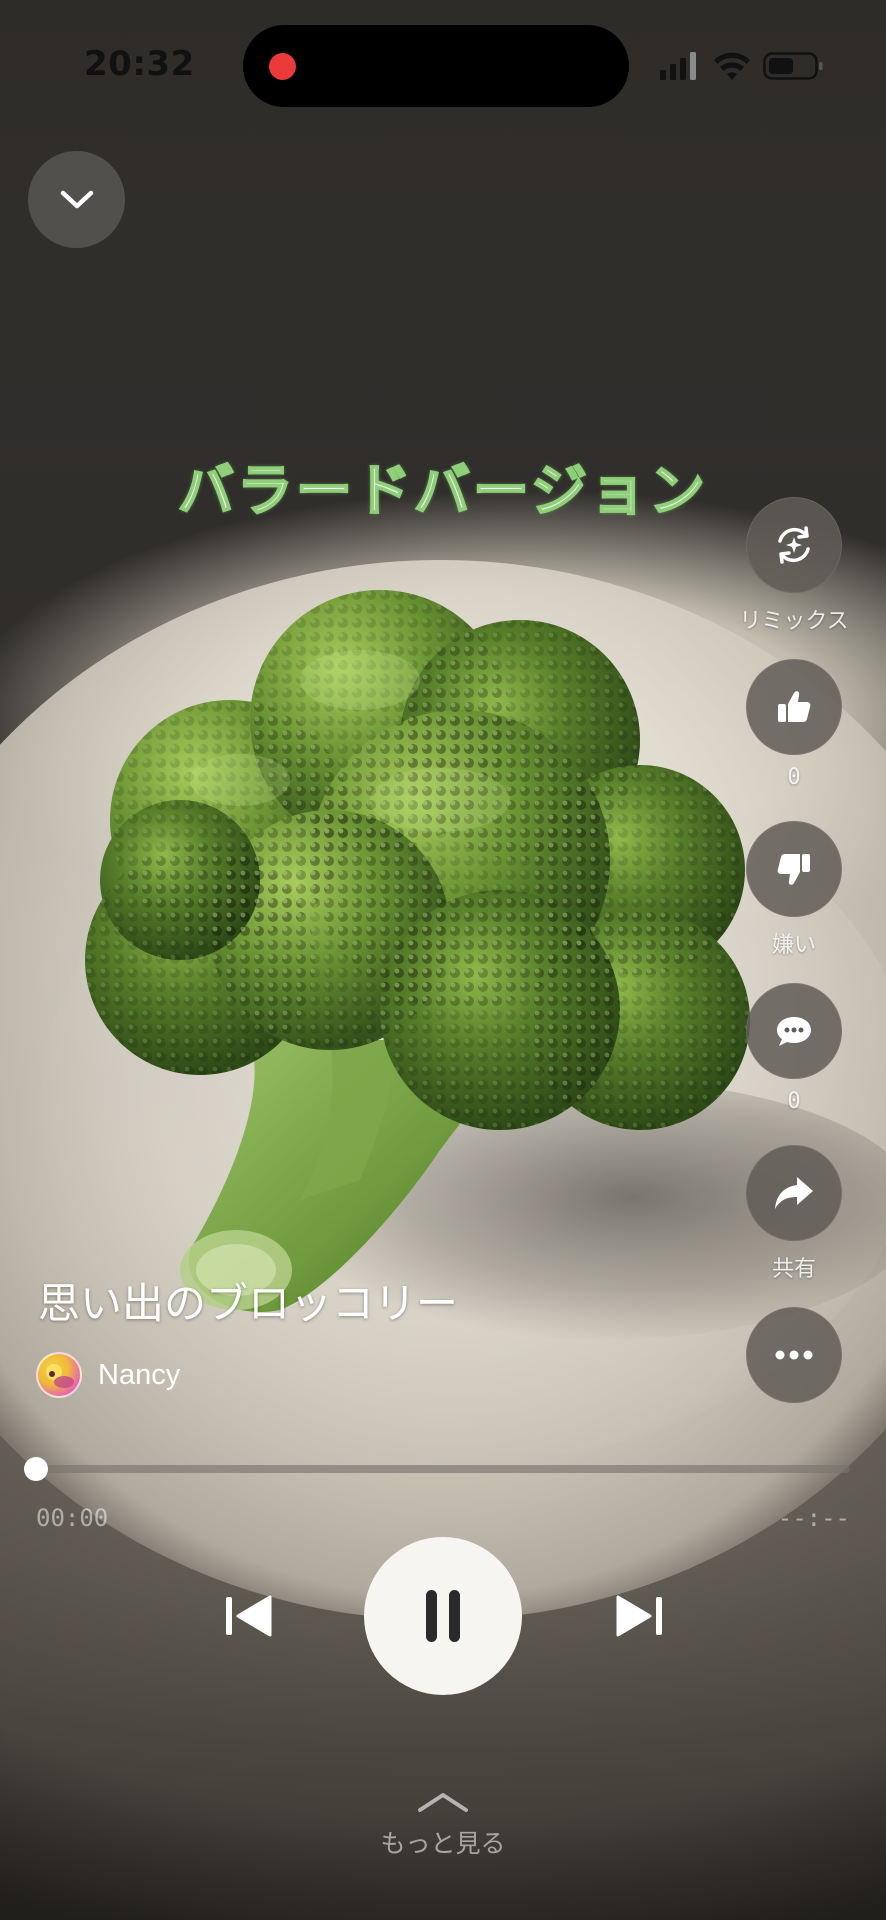 This screenshot has width=886, height=1920. I want to click on pause-button, so click(443, 1616).